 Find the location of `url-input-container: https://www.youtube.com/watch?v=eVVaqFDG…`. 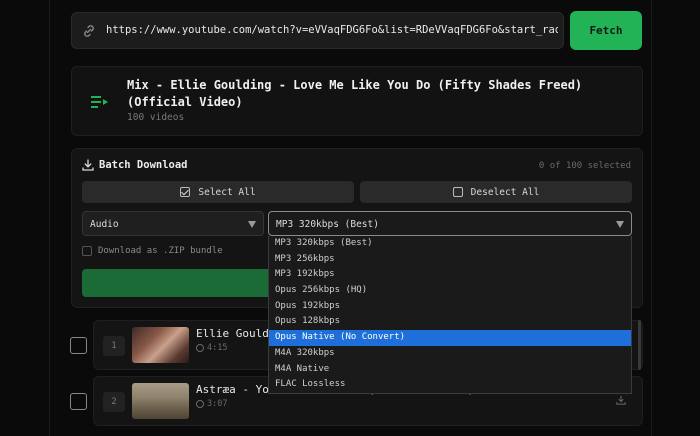

url-input-container: https://www.youtube.com/watch?v=eVVaqFDG… is located at coordinates (317, 30).